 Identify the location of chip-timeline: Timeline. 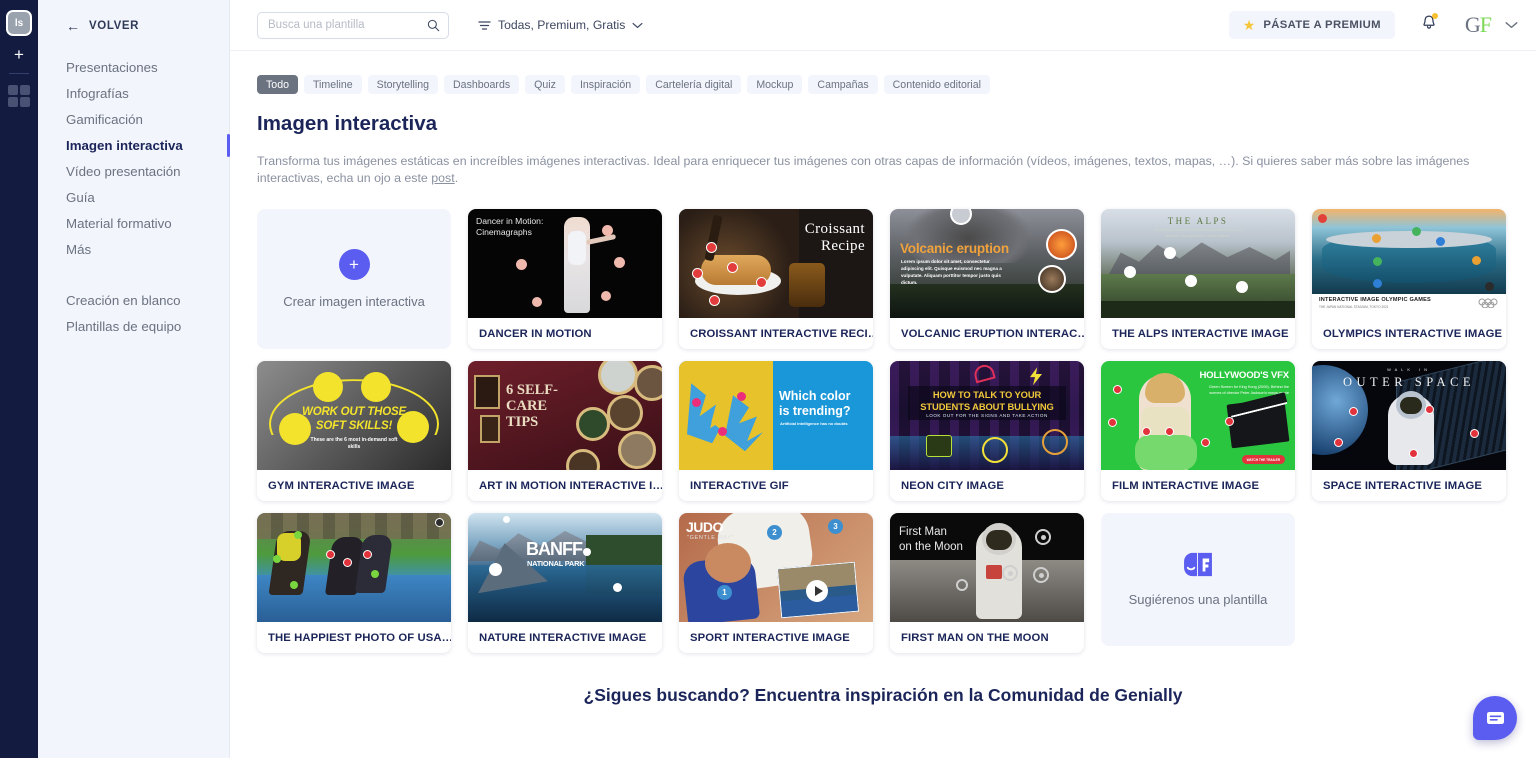
(332, 84).